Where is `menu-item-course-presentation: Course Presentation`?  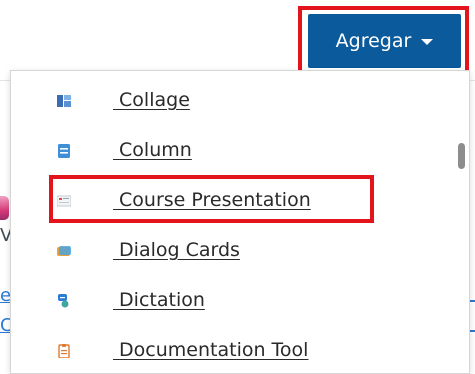 menu-item-course-presentation: Course Presentation is located at coordinates (231, 201).